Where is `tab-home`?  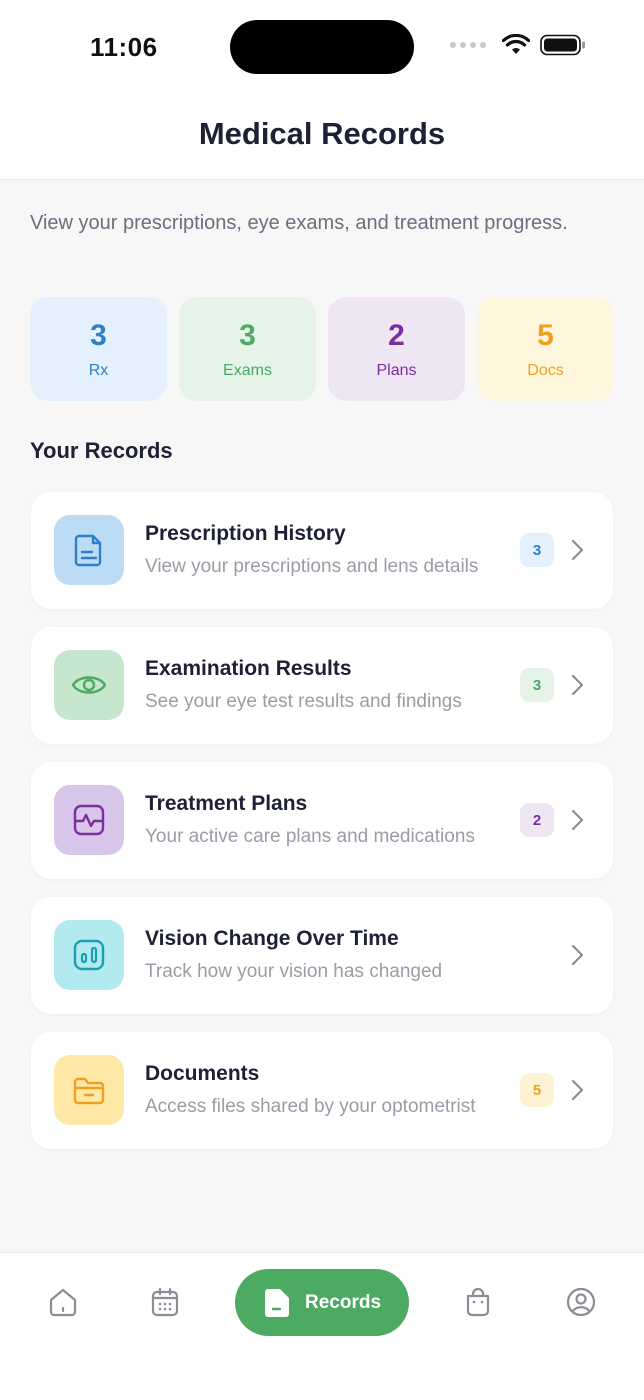
tab-home is located at coordinates (63, 1302).